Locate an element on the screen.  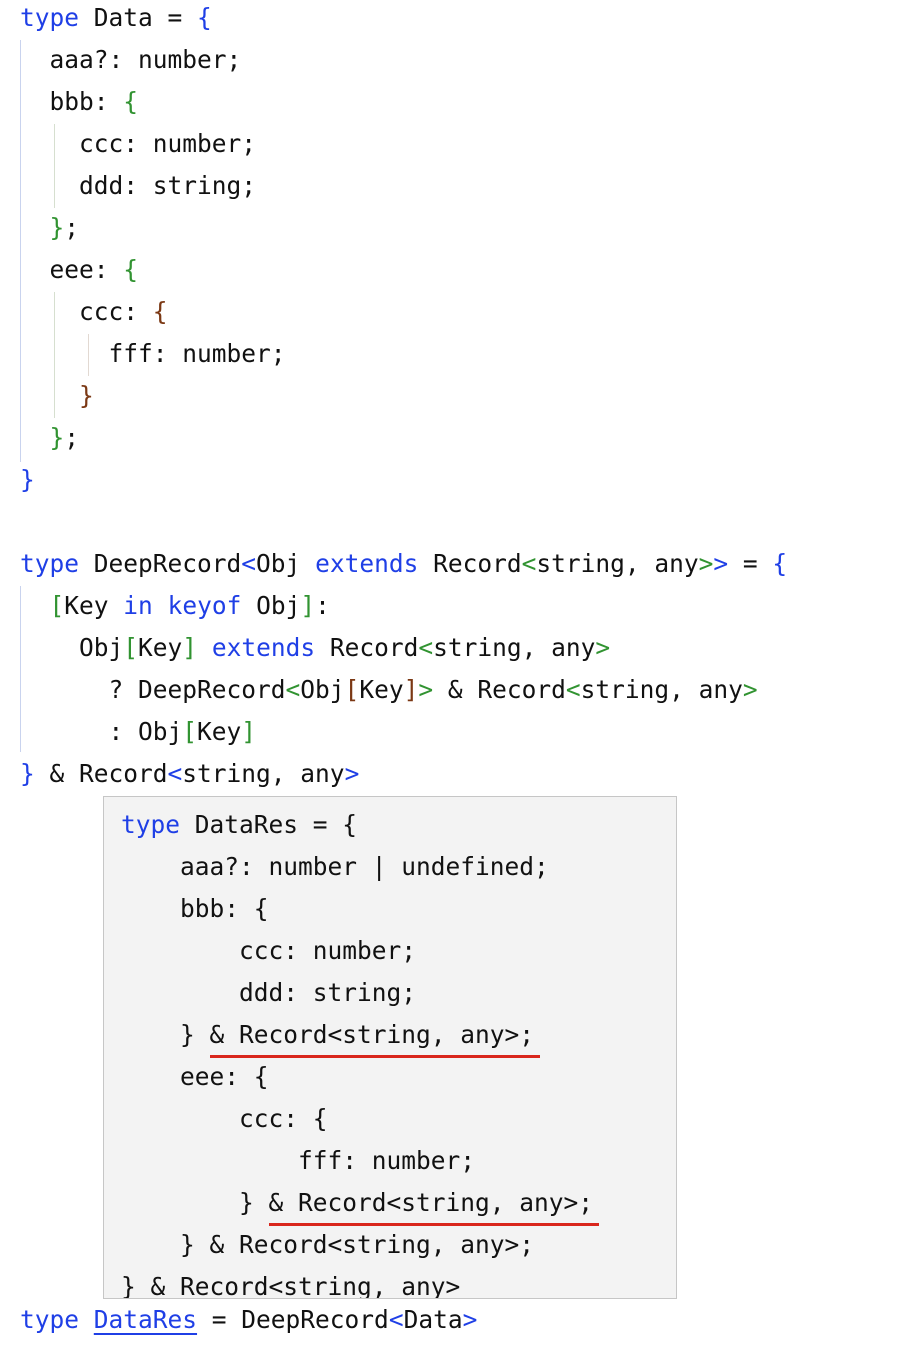
code-line: : Obj[Key] is located at coordinates (138, 732).